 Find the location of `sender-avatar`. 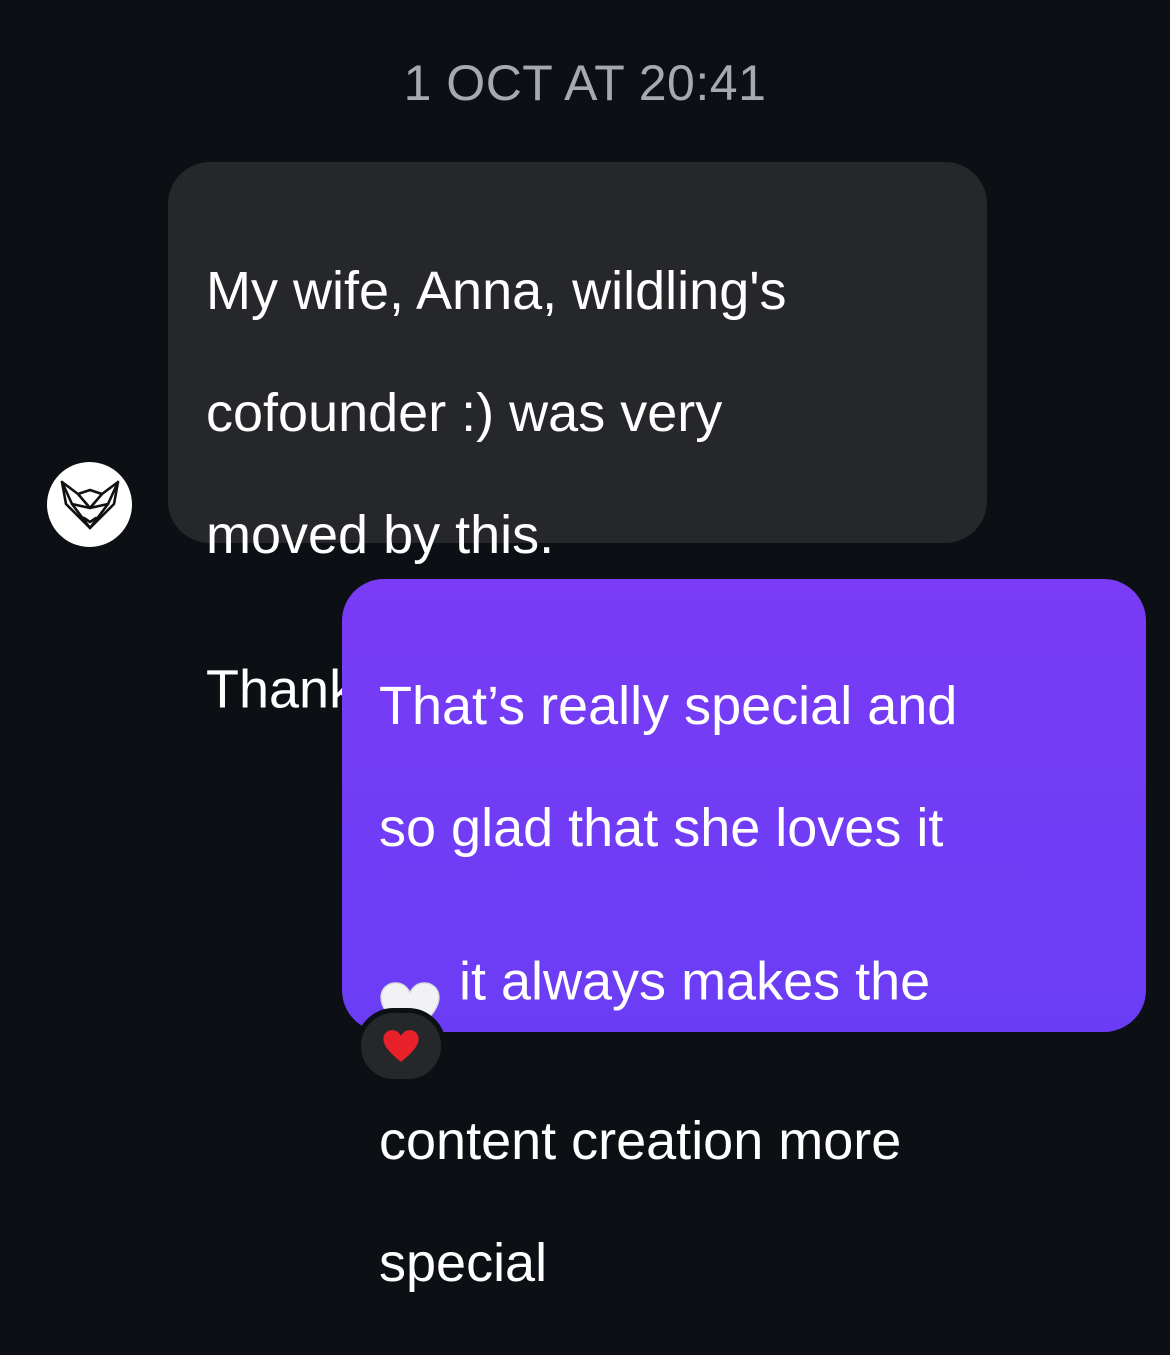

sender-avatar is located at coordinates (89, 504).